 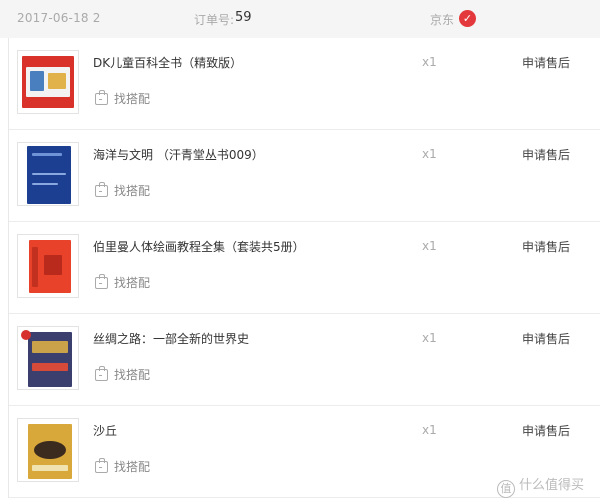 What do you see at coordinates (178, 154) in the screenshot?
I see `product-title: 海洋与文明 （汗青堂丛书009）` at bounding box center [178, 154].